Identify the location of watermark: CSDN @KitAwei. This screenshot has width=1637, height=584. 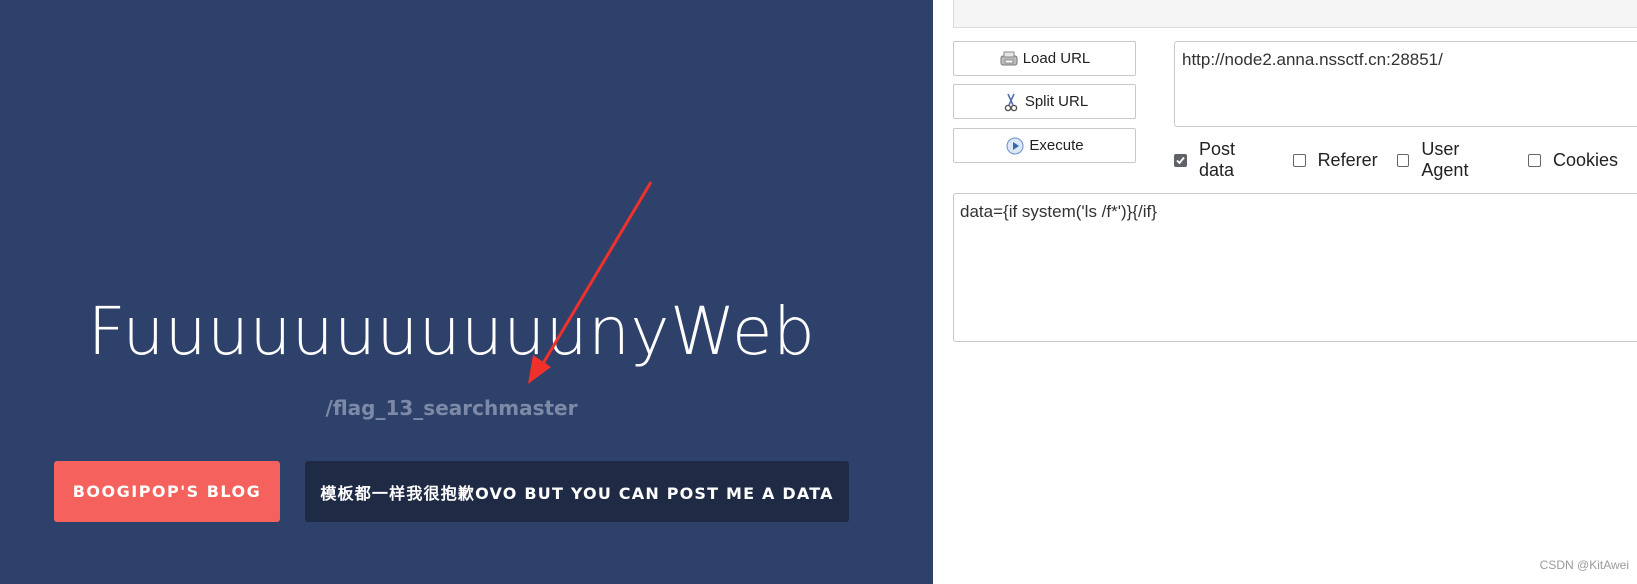
(1584, 565).